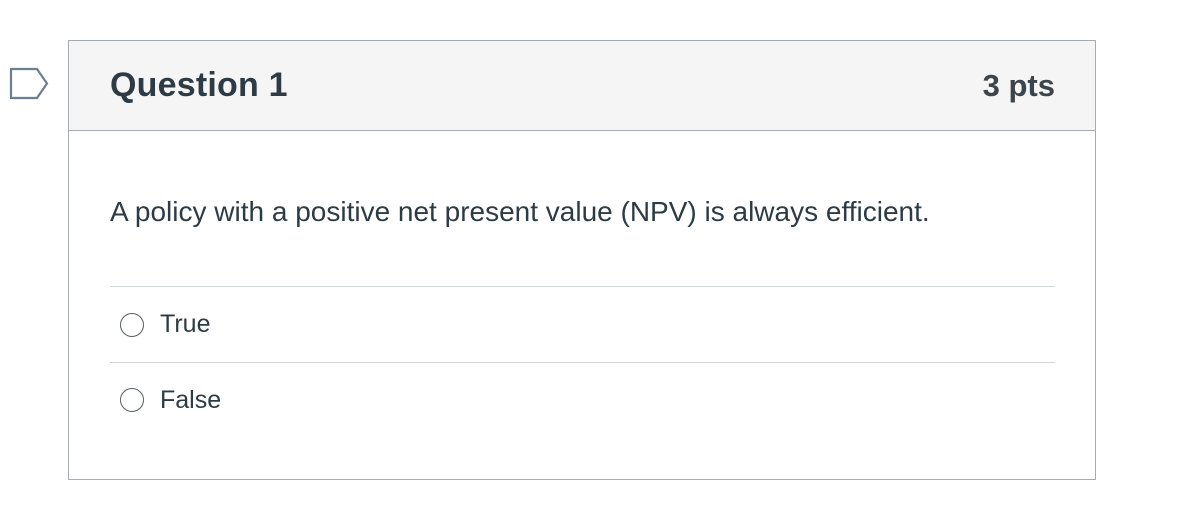 Image resolution: width=1192 pixels, height=512 pixels. Describe the element at coordinates (185, 324) in the screenshot. I see `answer-label: True` at that location.